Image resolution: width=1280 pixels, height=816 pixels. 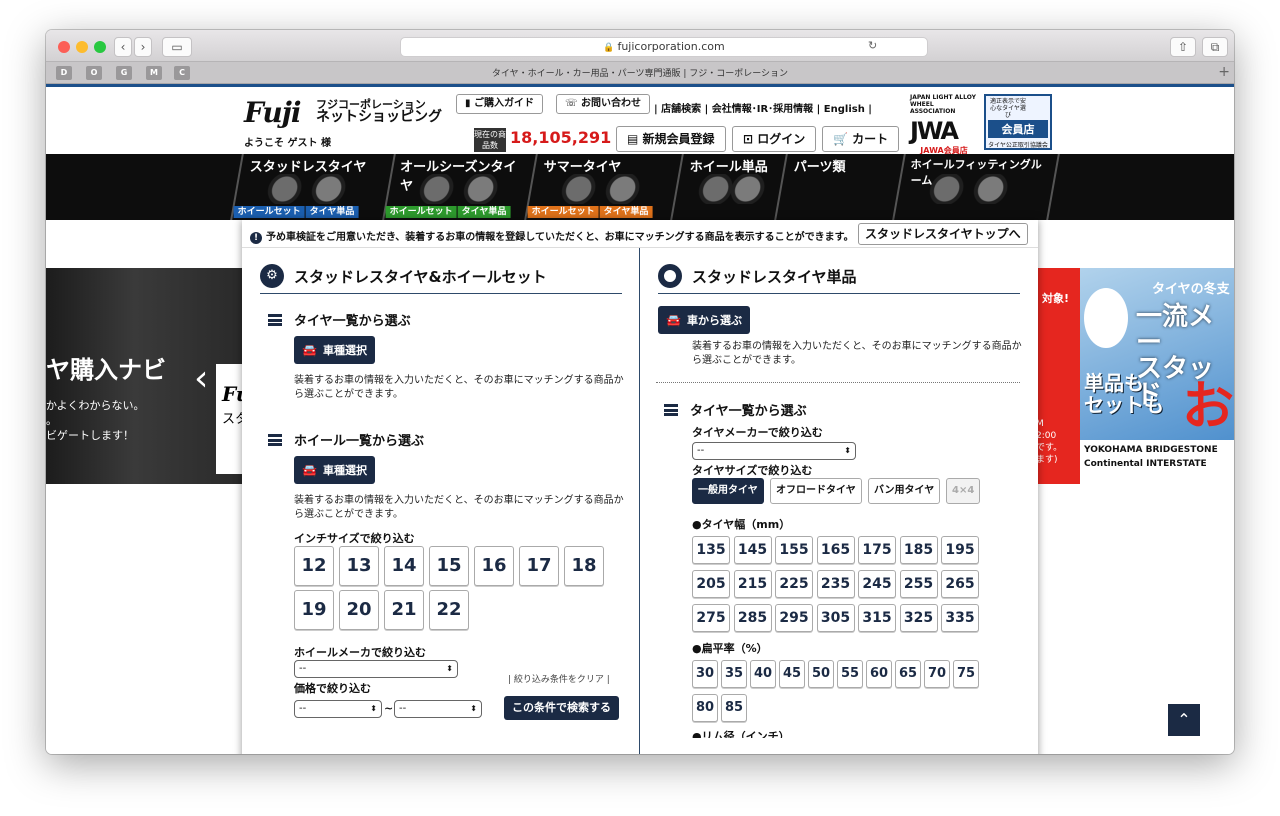 I want to click on header-links: | 店舗検索 | 会社情報･IR･採用情報 | English |, so click(x=763, y=107).